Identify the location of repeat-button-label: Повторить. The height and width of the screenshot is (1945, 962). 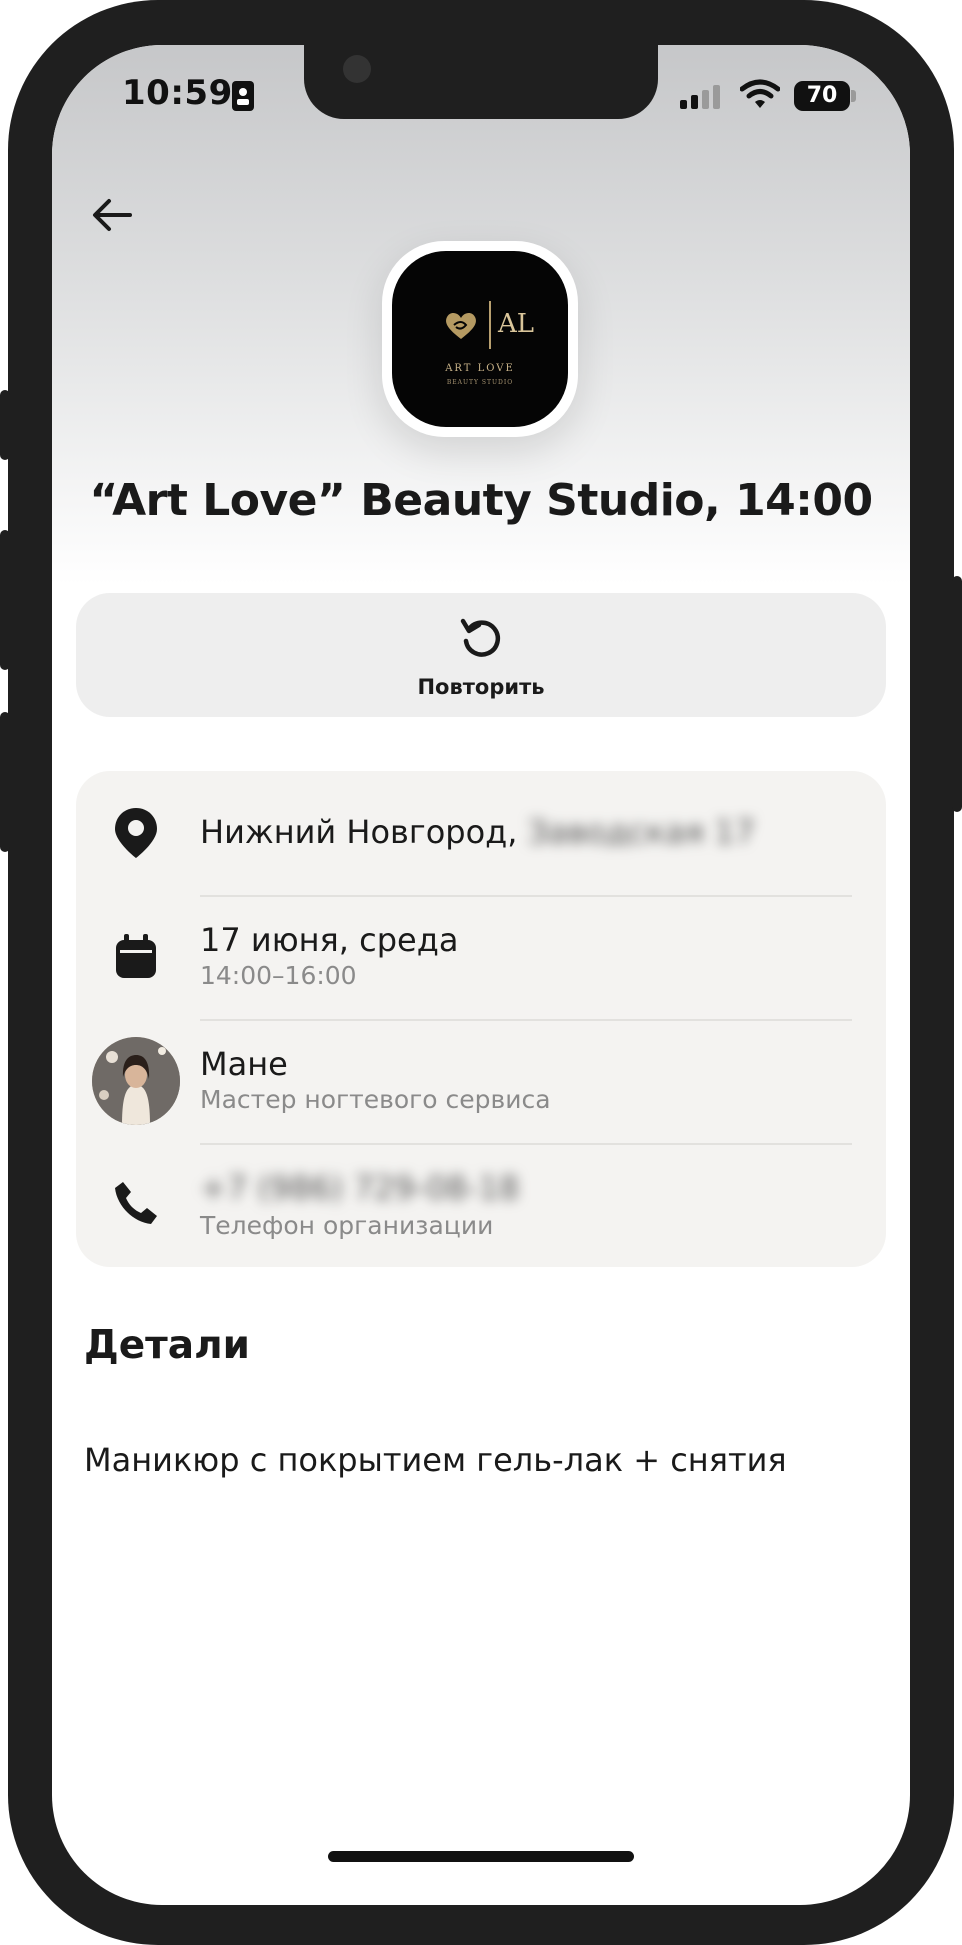
(481, 687).